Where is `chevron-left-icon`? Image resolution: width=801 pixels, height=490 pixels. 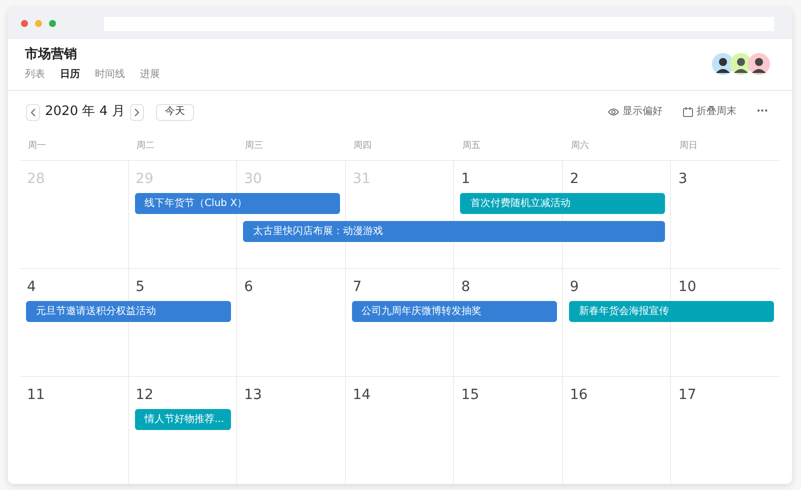
chevron-left-icon is located at coordinates (33, 112).